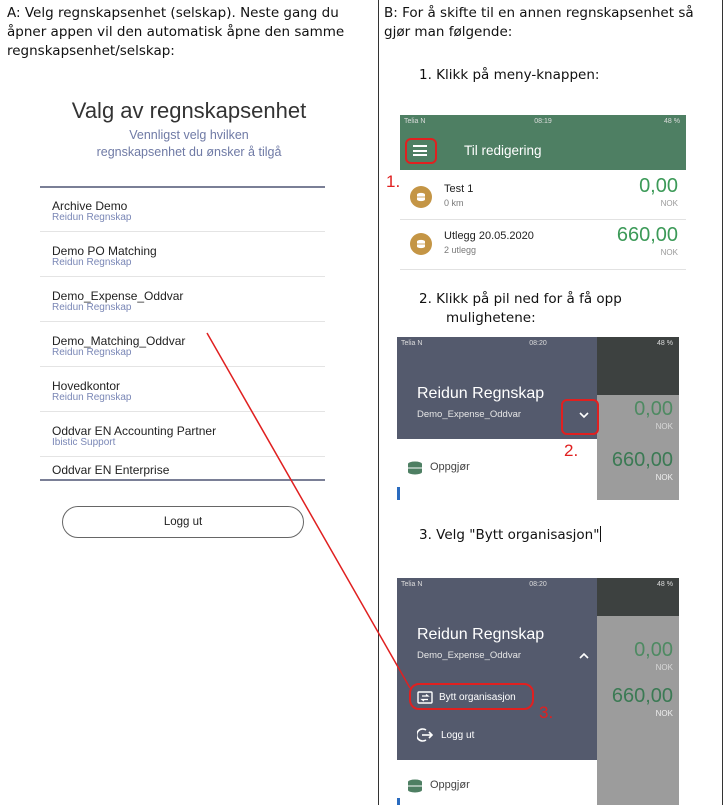 This screenshot has width=723, height=805. I want to click on annotation-connector, so click(308, 510).